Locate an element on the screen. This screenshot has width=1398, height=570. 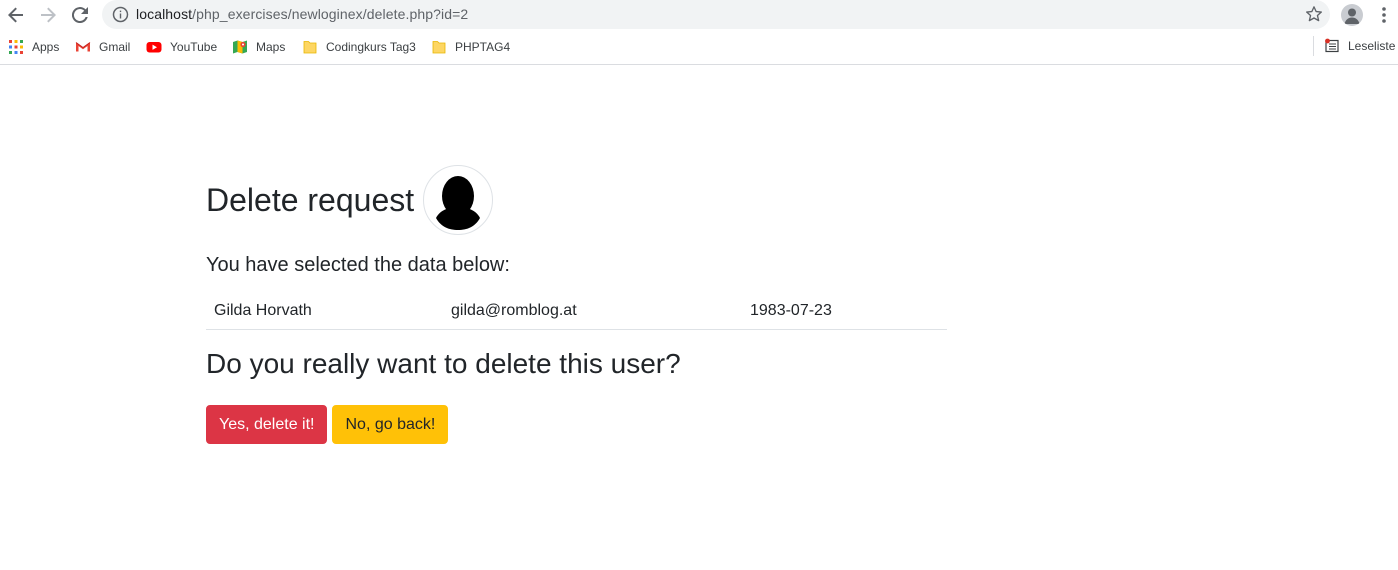
bookmark-codingkurs-tag3: Codingkurs Tag3 is located at coordinates (359, 47).